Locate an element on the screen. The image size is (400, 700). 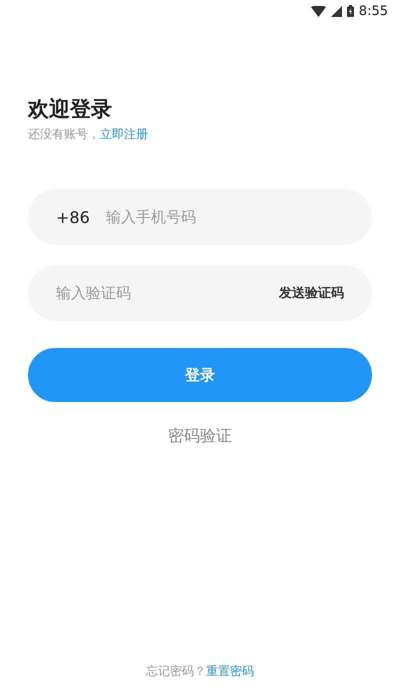
code-input: 输入验证码 is located at coordinates (167, 293).